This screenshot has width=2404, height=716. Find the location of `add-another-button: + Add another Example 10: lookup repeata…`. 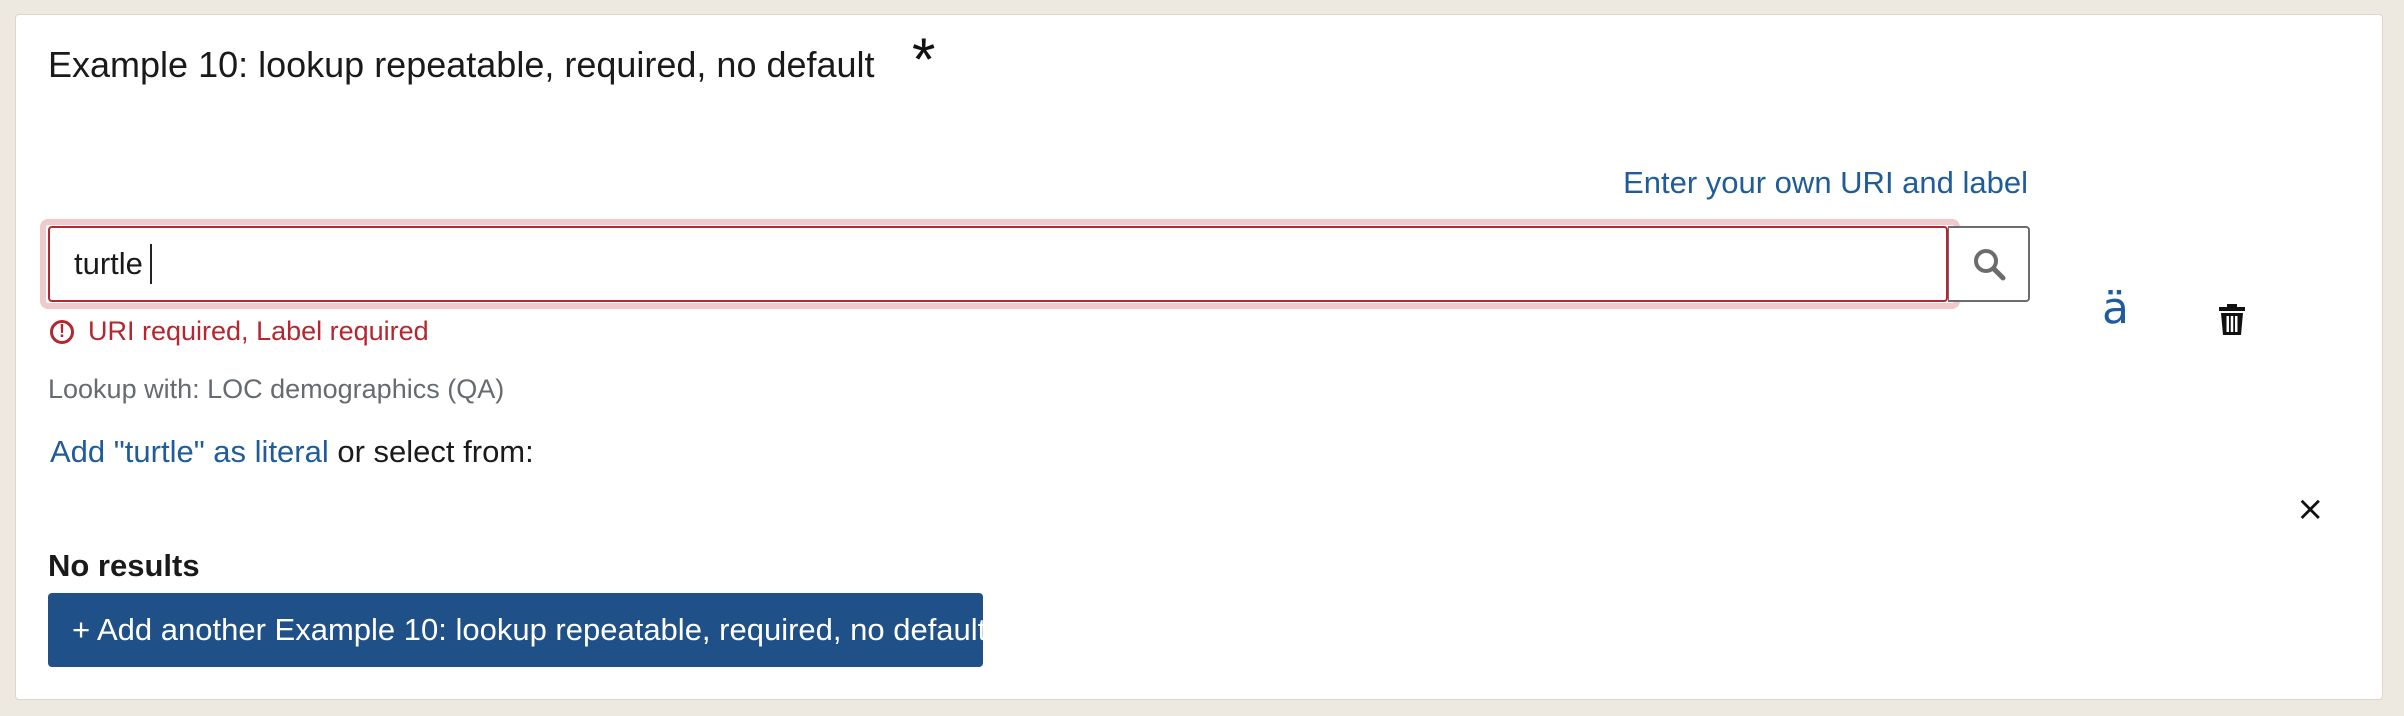

add-another-button: + Add another Example 10: lookup repeata… is located at coordinates (517, 630).